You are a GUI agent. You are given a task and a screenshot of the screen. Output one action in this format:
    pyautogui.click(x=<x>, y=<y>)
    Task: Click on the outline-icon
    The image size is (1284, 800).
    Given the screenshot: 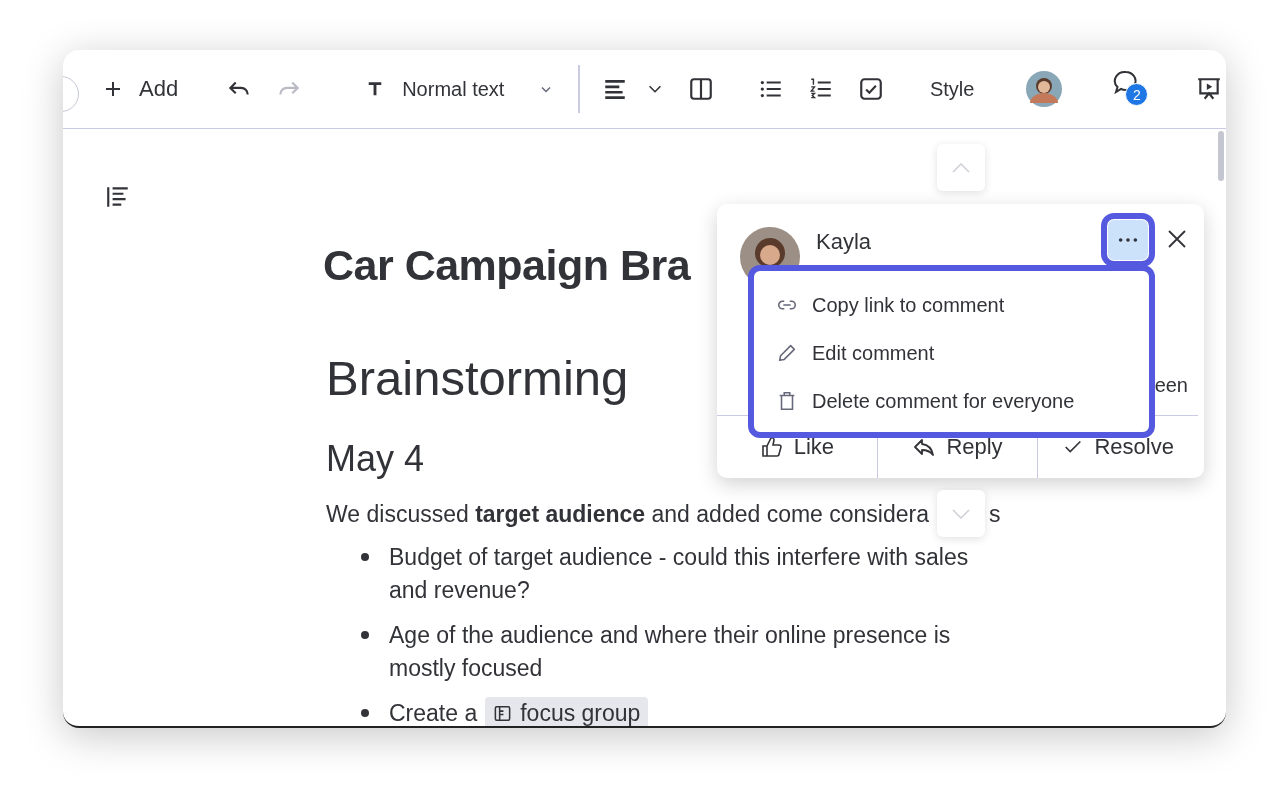 What is the action you would take?
    pyautogui.click(x=118, y=197)
    